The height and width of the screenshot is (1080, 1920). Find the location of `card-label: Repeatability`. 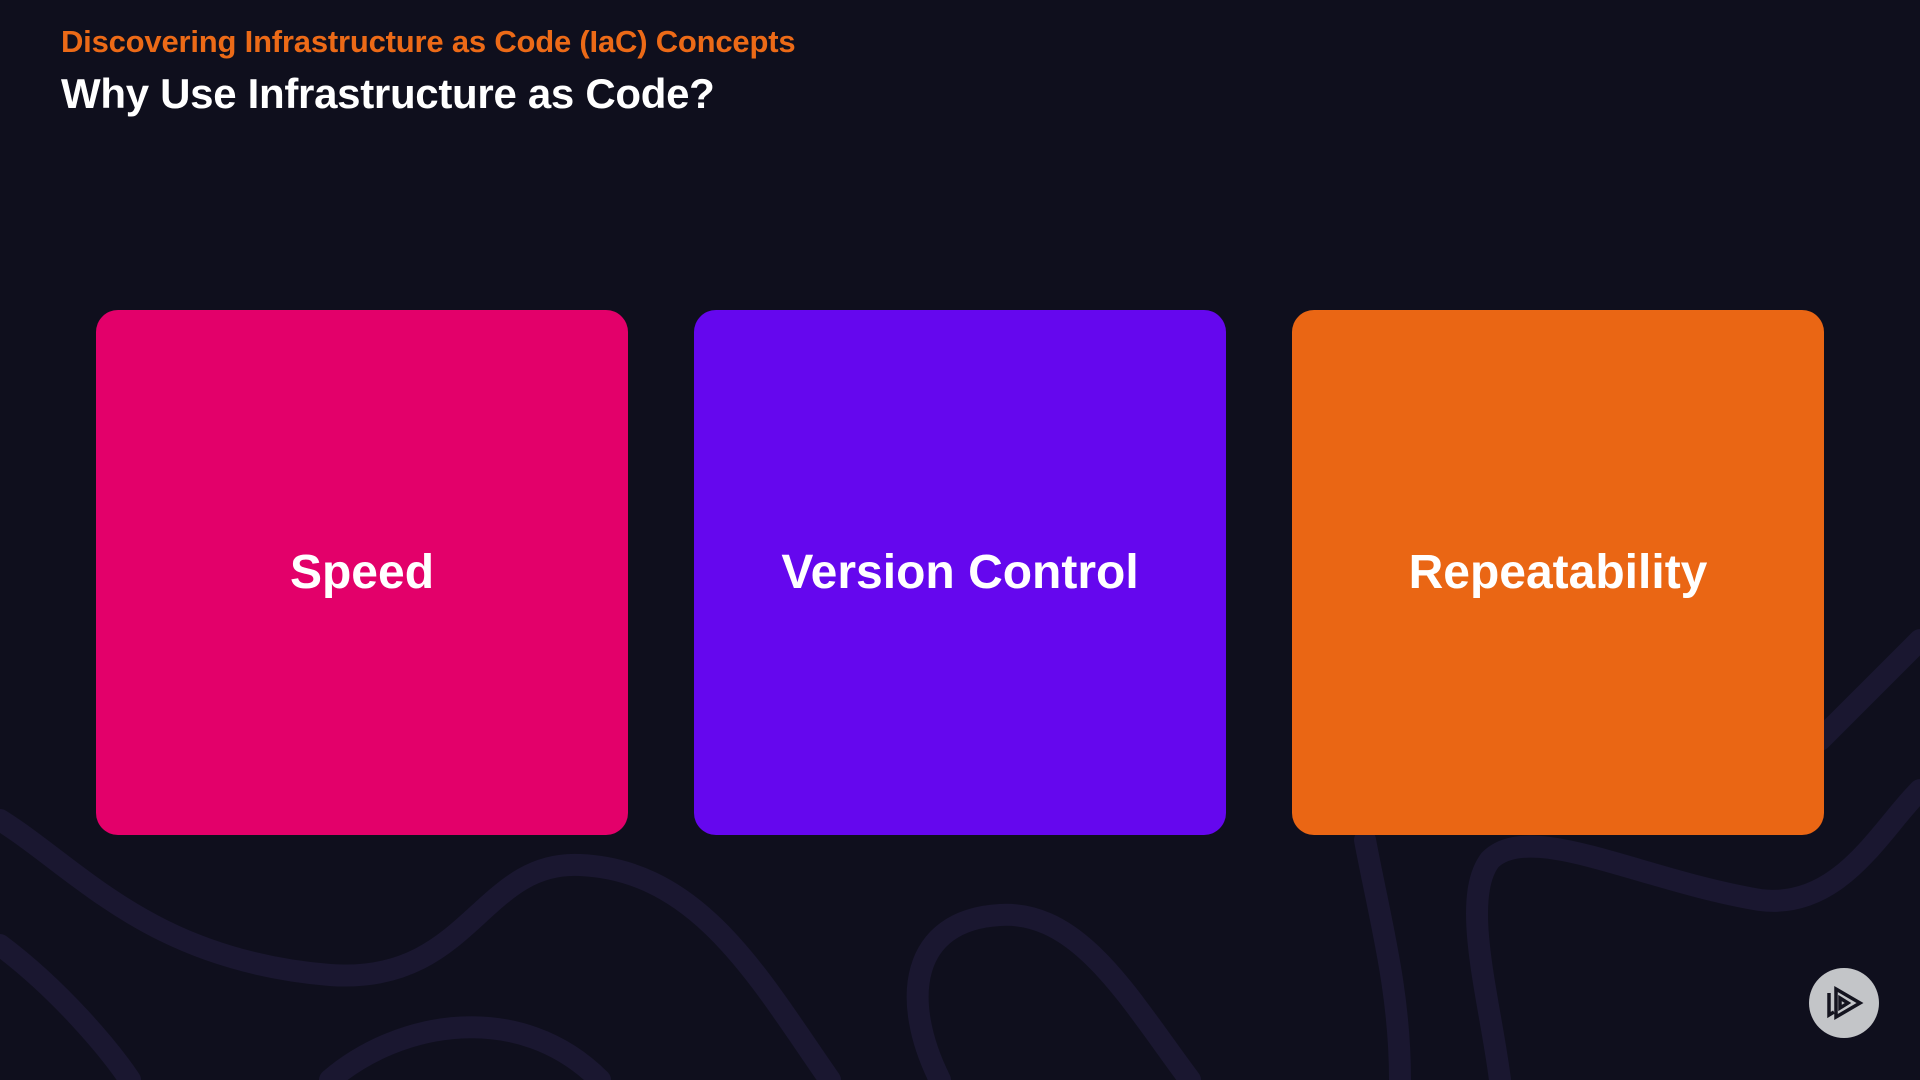

card-label: Repeatability is located at coordinates (1558, 572).